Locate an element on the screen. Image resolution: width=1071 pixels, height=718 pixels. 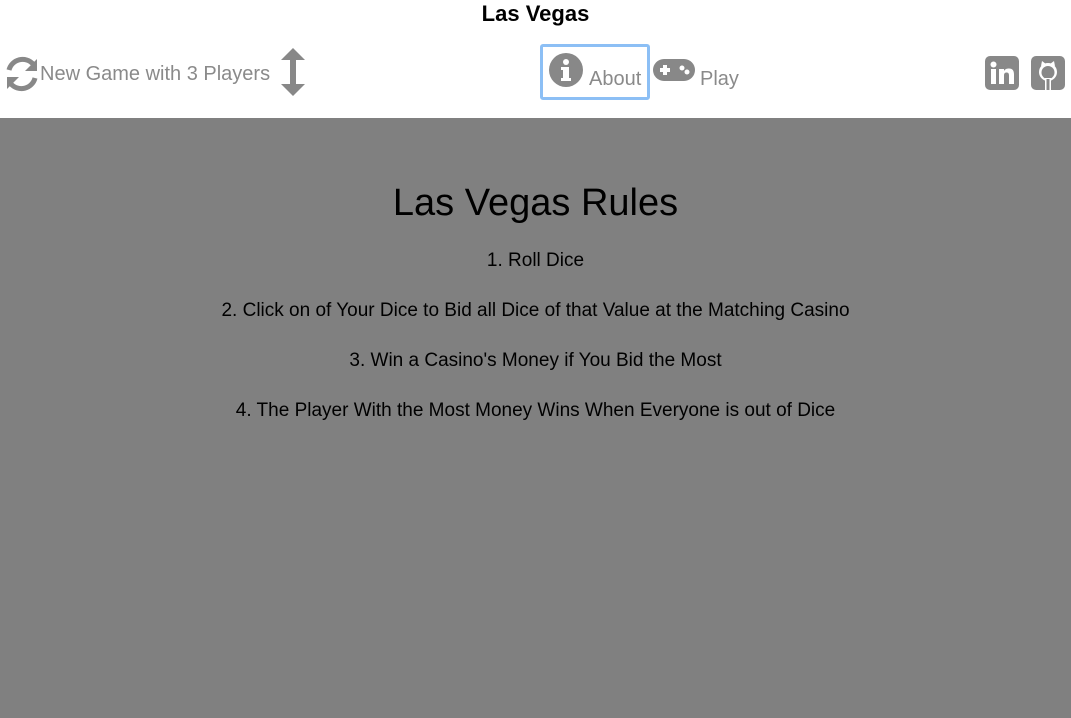
rule-item: 1. Roll Dice is located at coordinates (535, 260).